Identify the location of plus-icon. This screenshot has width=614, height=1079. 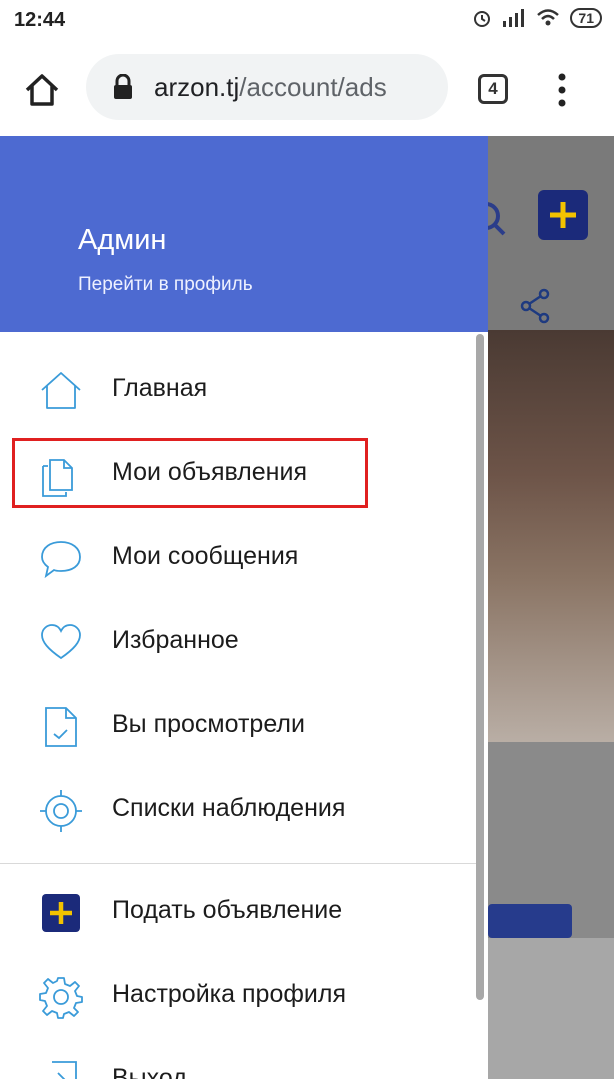
(563, 215).